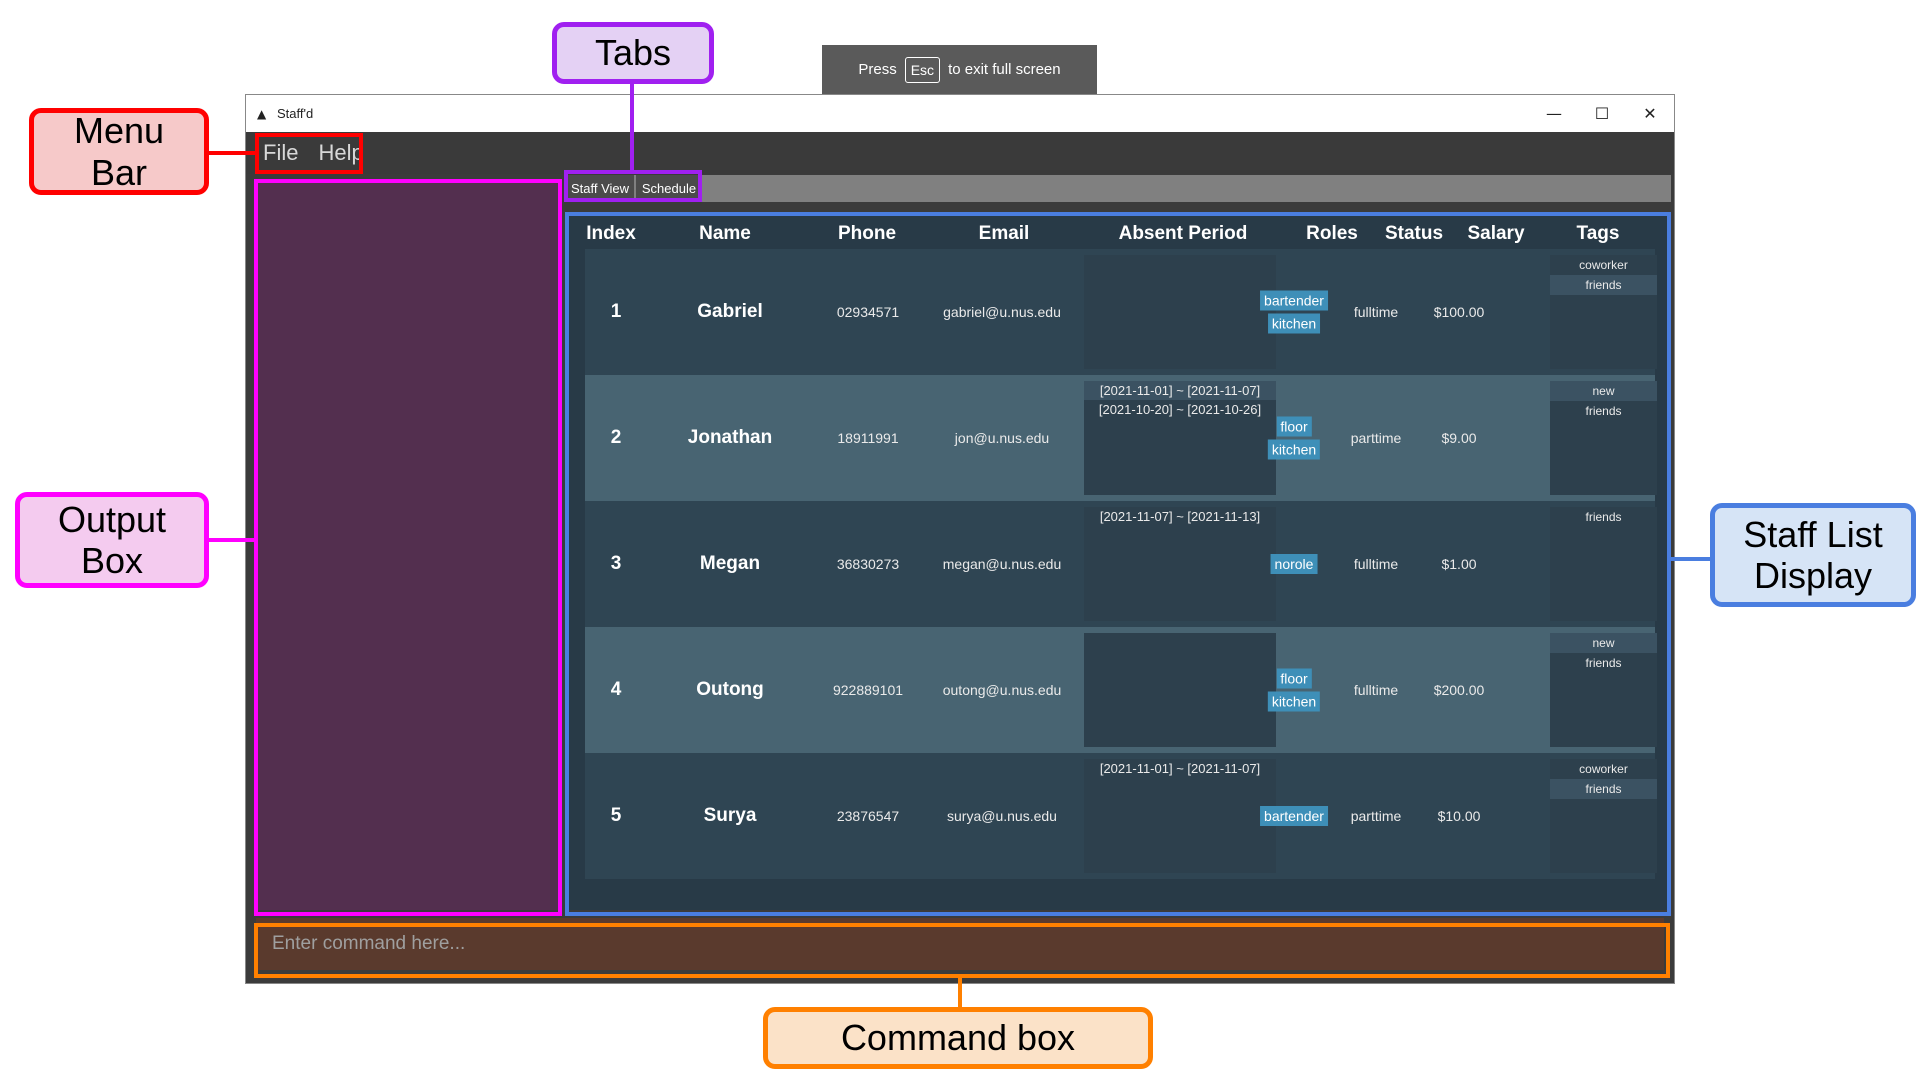  Describe the element at coordinates (960, 113) in the screenshot. I see `title-bar: ▲ Staff'd — ☐ ✕` at that location.